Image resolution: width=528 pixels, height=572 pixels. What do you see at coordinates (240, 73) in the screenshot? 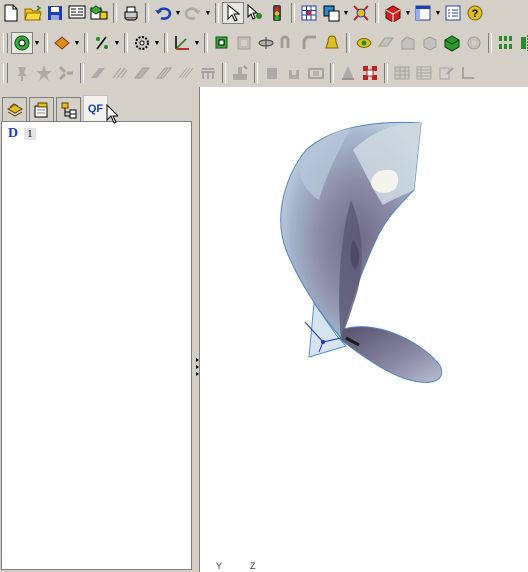
I see `stamp-icon` at bounding box center [240, 73].